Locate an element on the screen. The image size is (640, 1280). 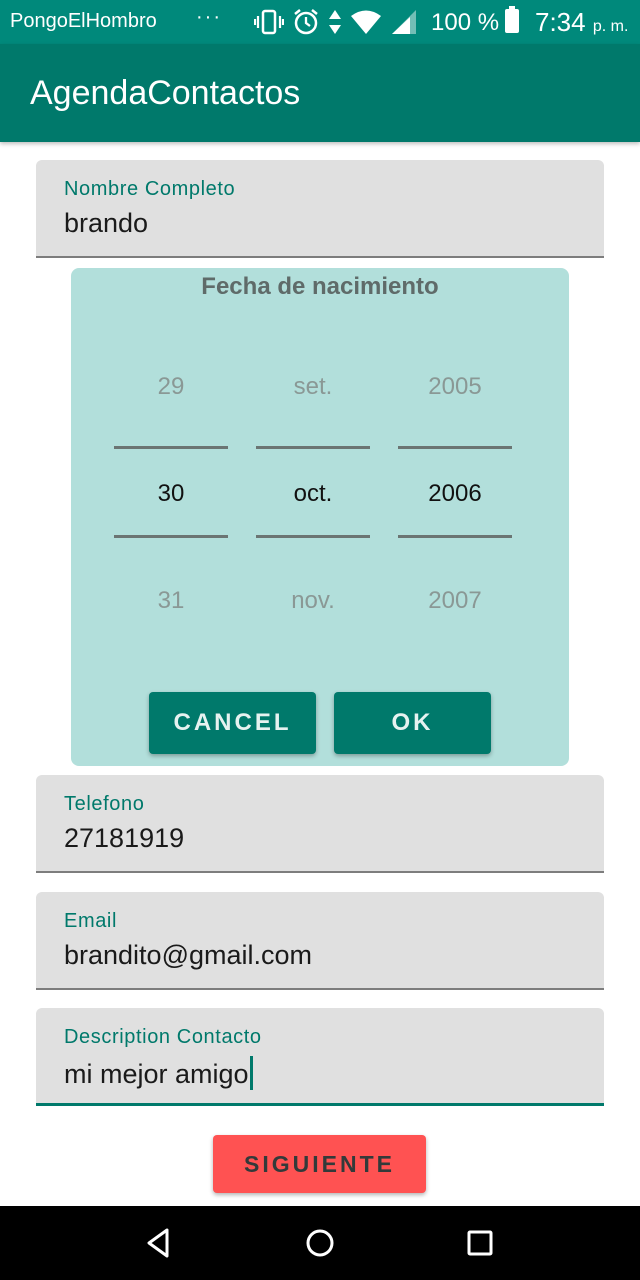
email-underline is located at coordinates (320, 989).